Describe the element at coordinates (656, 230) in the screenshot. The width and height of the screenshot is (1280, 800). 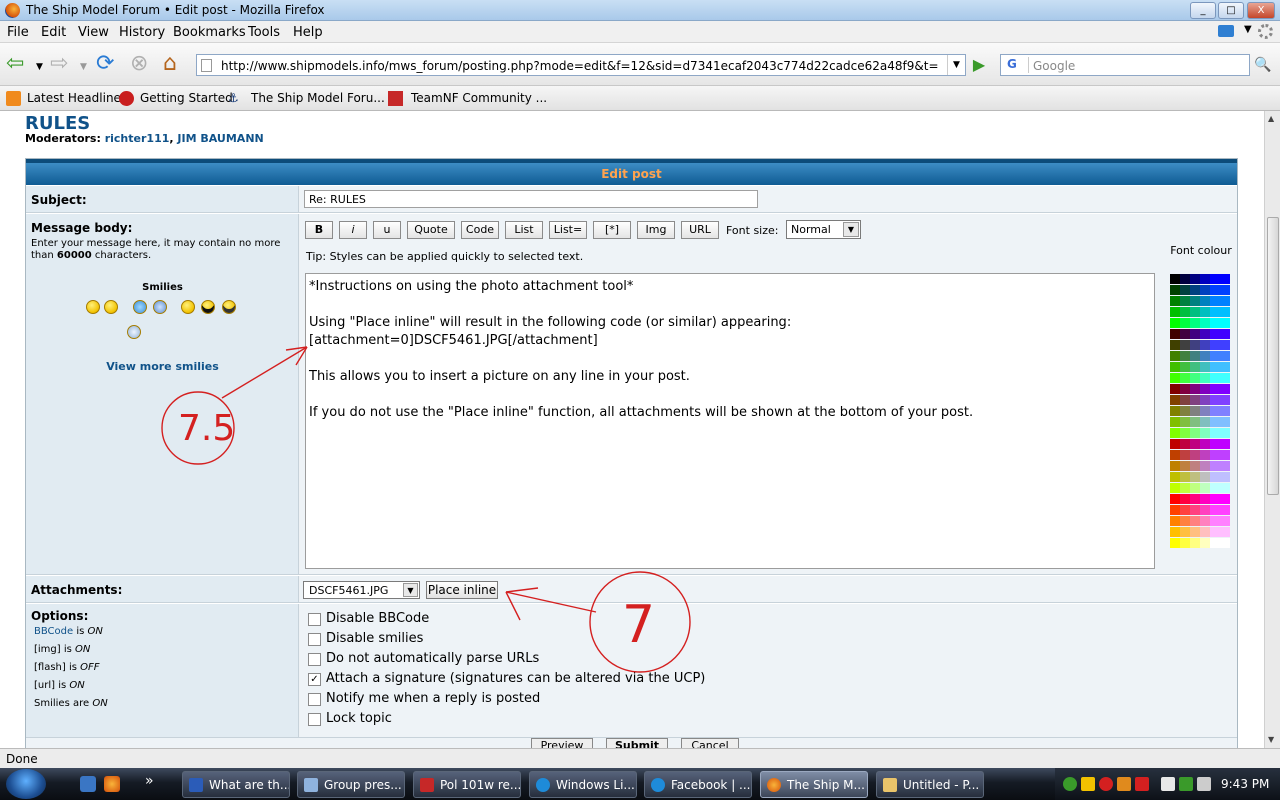
I see `img-button: Img` at that location.